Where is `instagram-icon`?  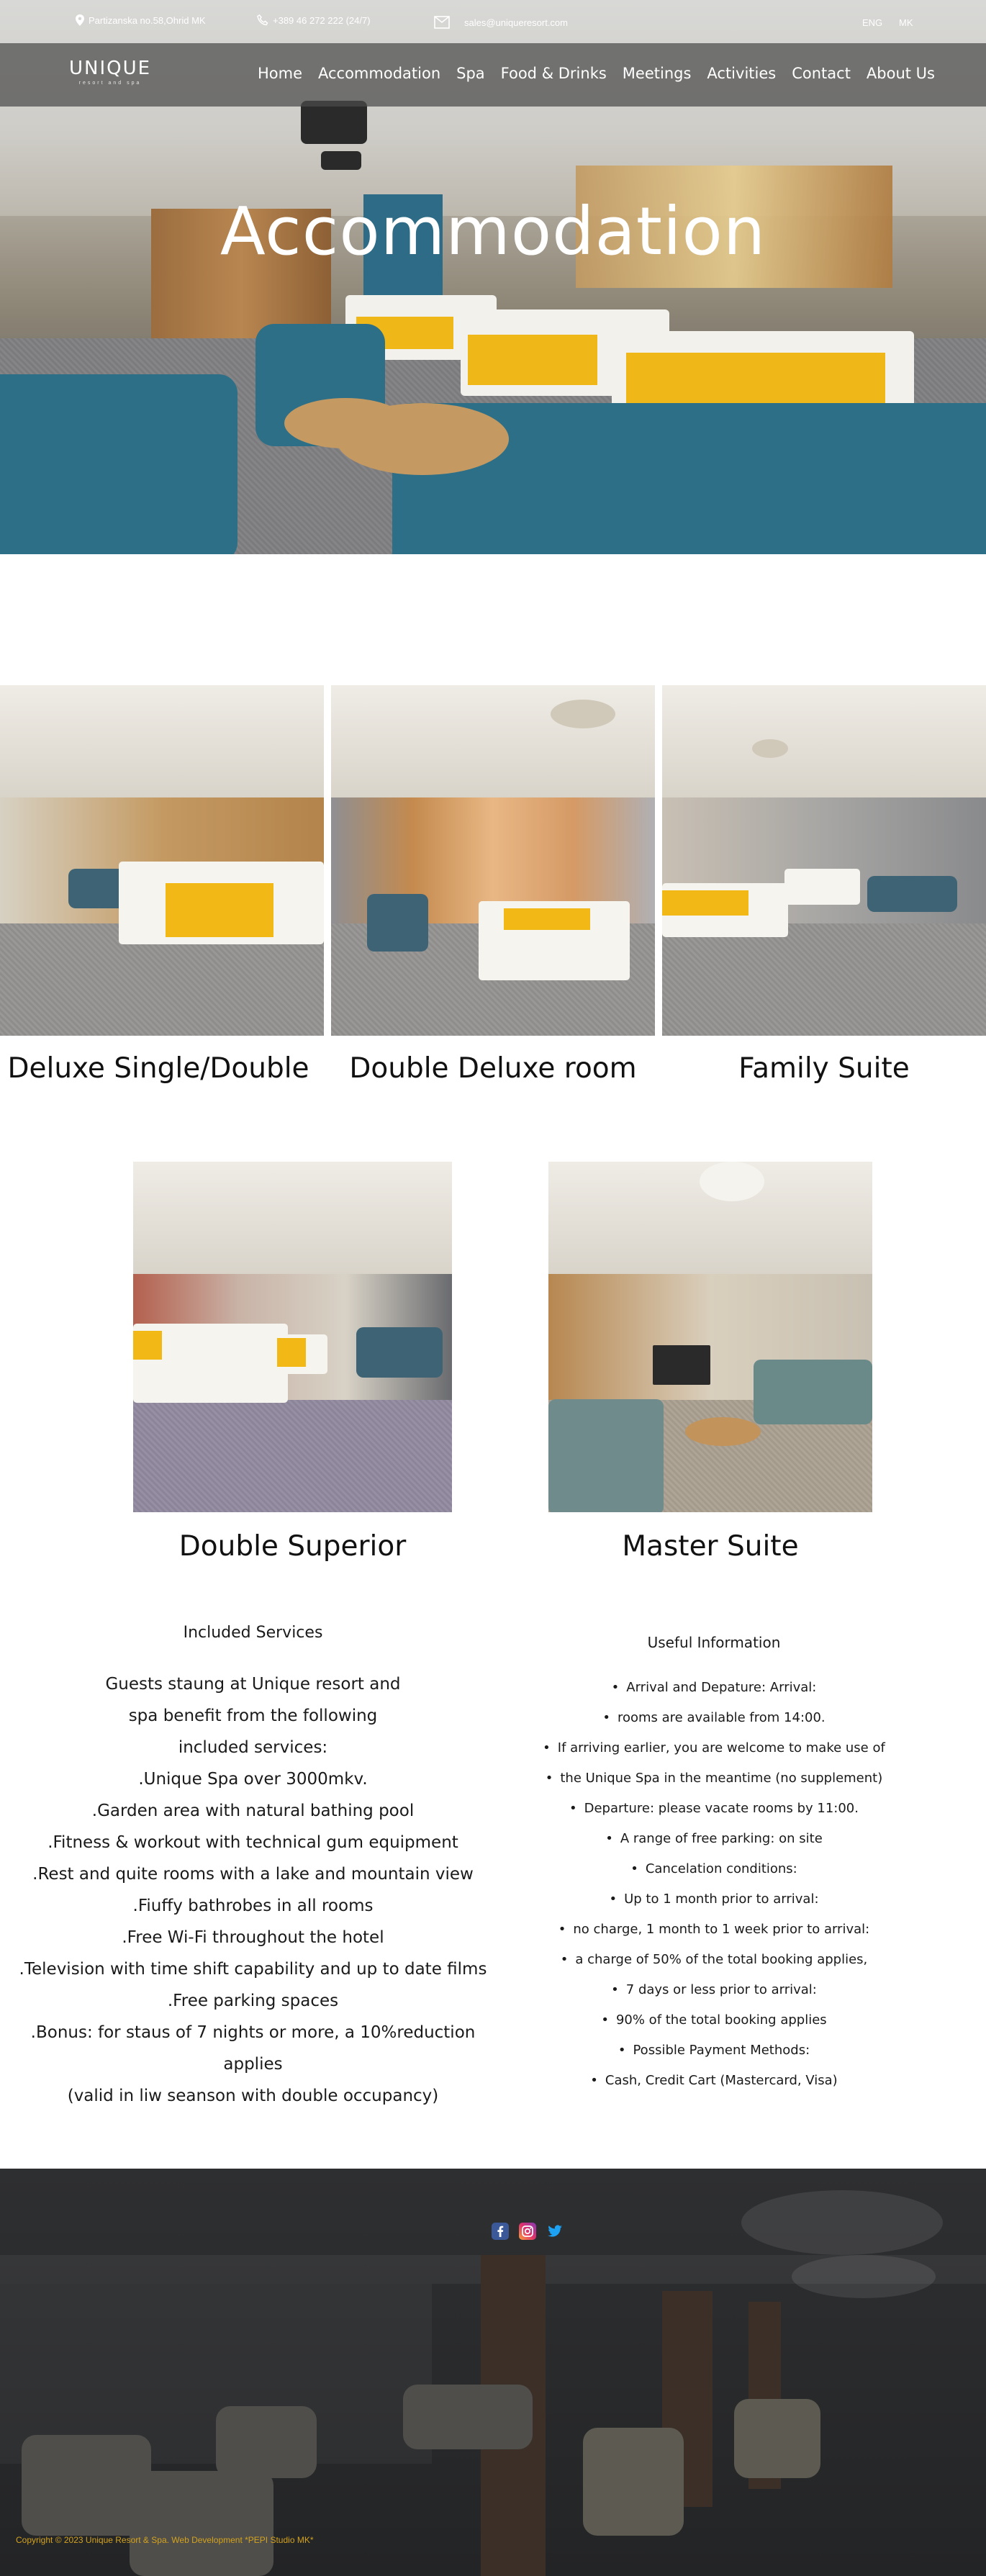
instagram-icon is located at coordinates (527, 2231).